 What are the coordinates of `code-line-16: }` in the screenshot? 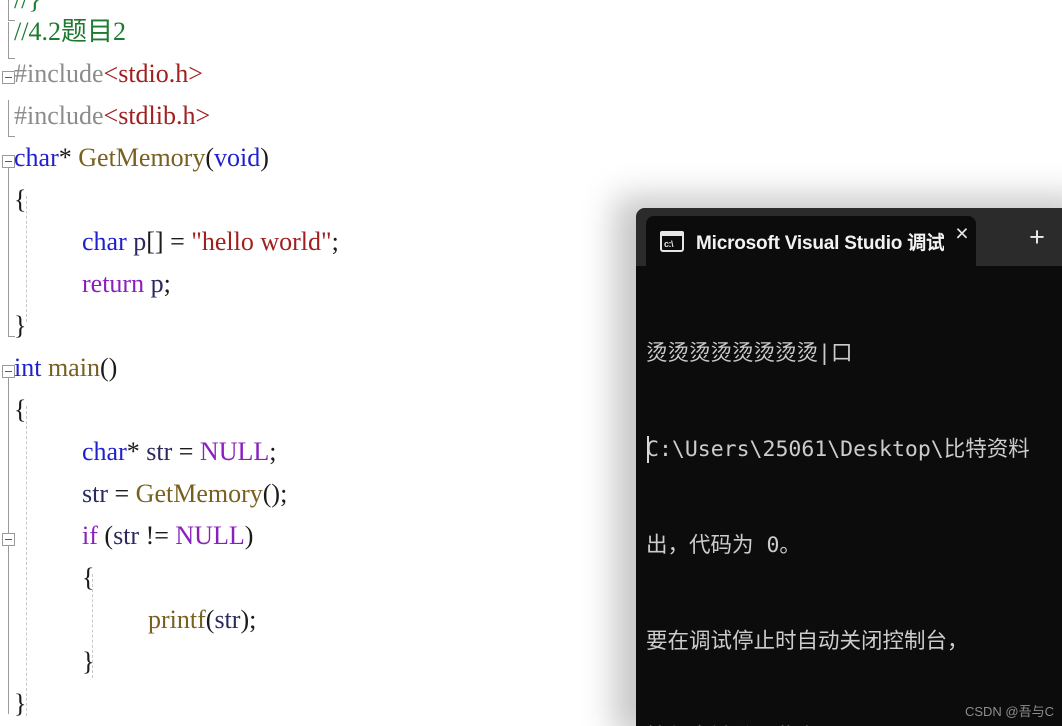 It's located at (88, 662).